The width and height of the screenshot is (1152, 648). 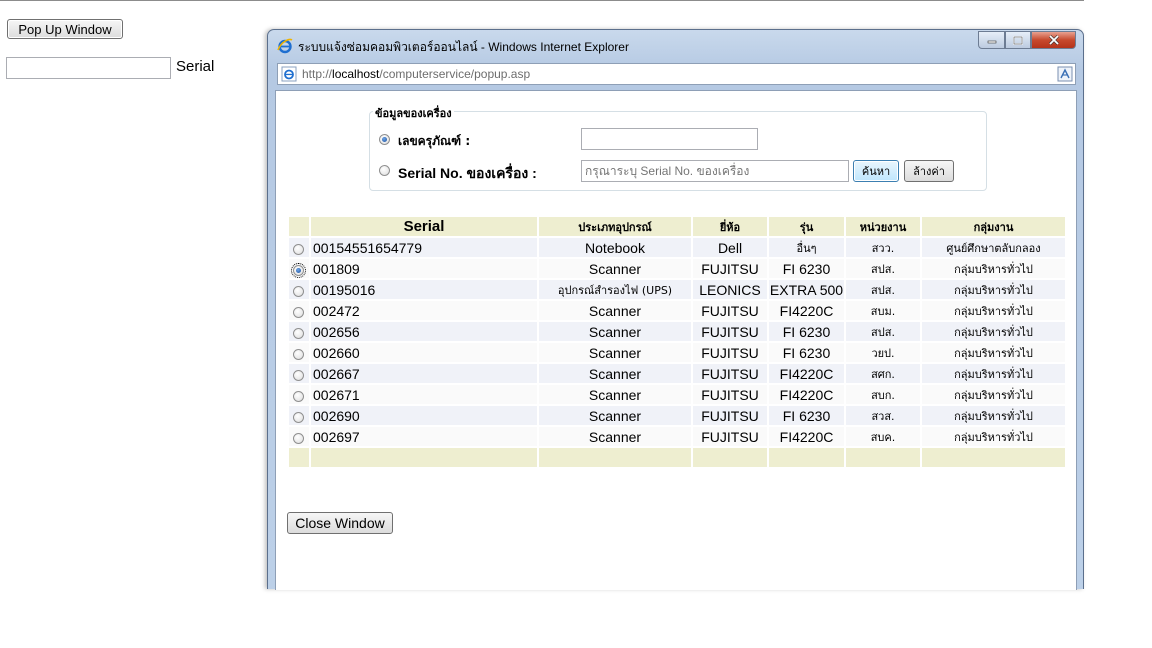 I want to click on cell-unit: สบม., so click(x=883, y=310).